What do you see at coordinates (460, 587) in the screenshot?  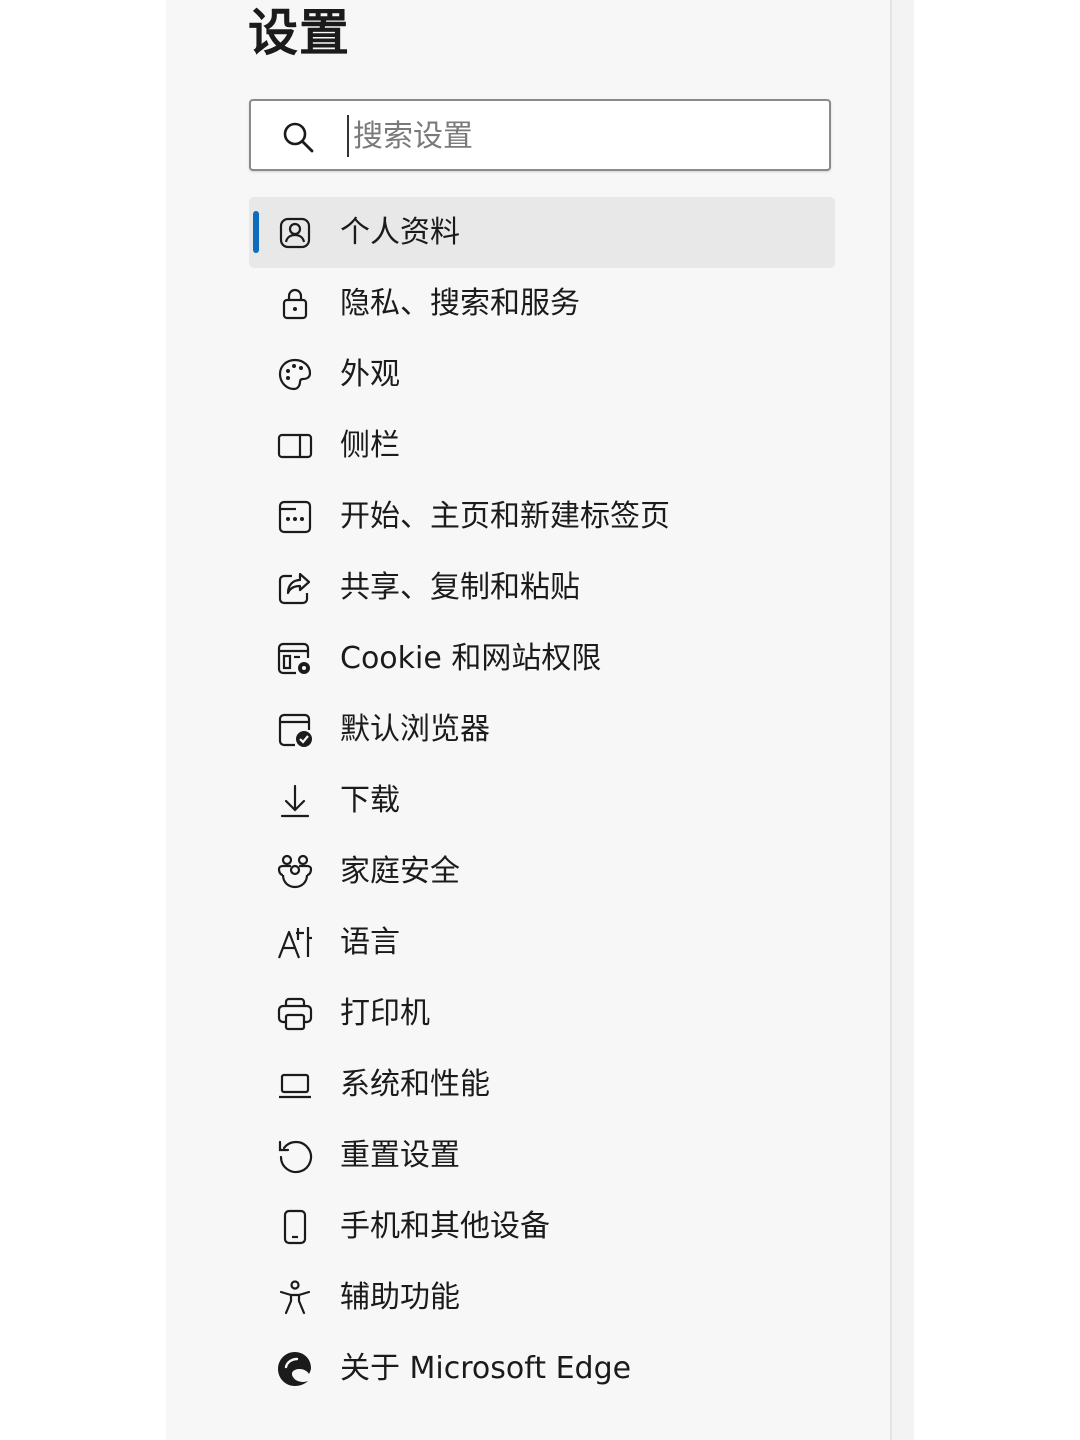 I see `nav-label: 共享、复制和粘贴` at bounding box center [460, 587].